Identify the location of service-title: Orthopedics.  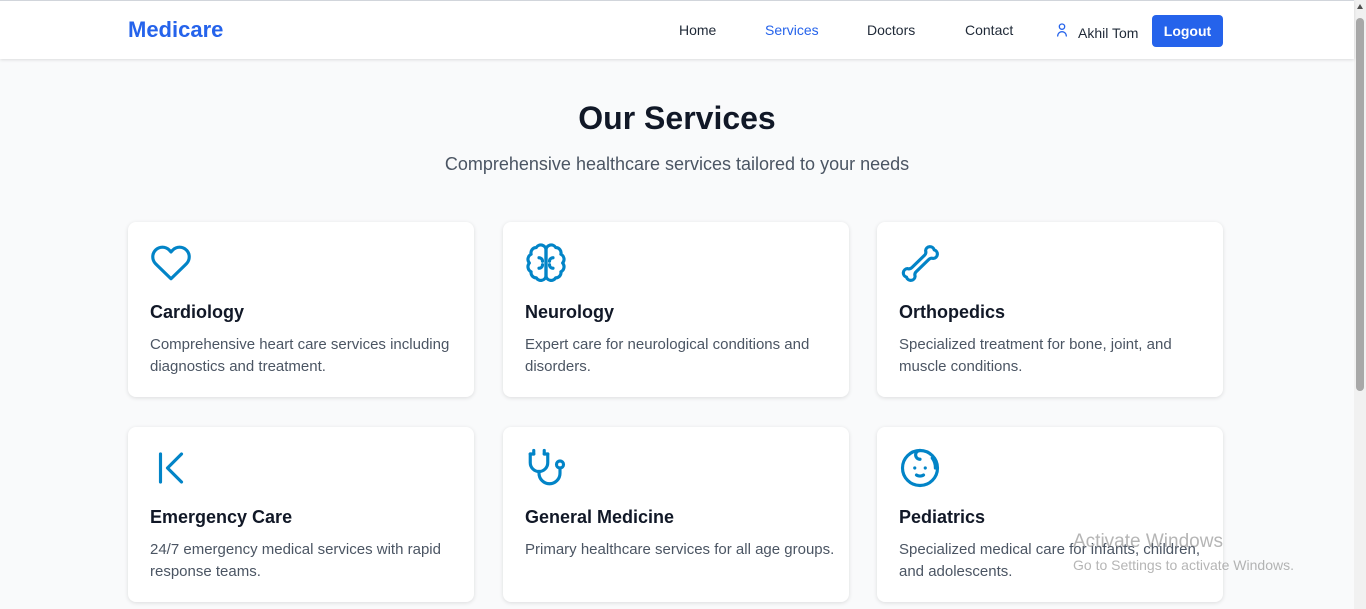
(952, 312).